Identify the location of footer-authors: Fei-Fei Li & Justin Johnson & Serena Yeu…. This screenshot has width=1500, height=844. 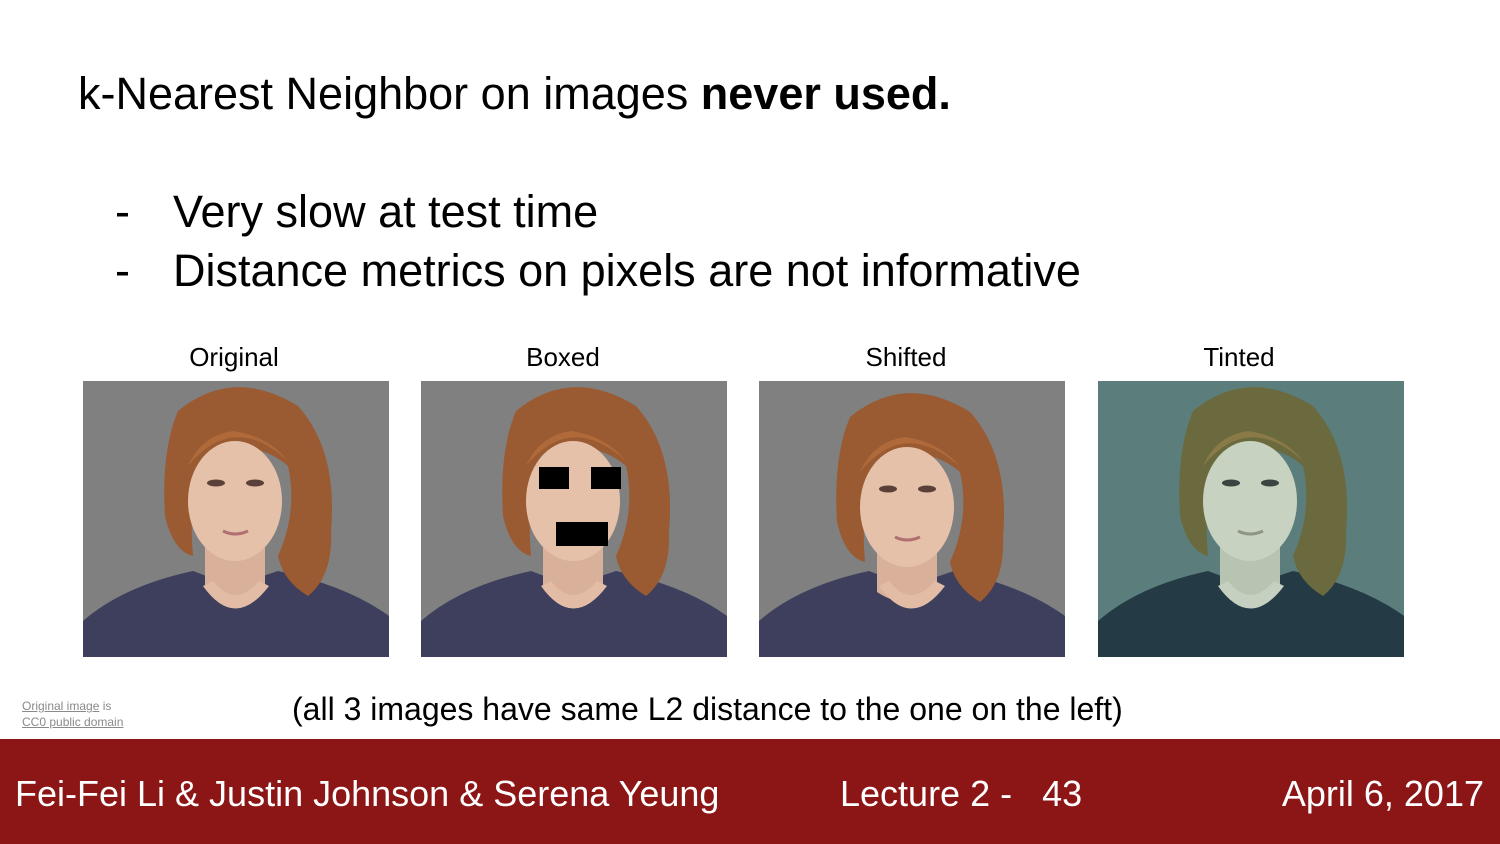
(367, 793).